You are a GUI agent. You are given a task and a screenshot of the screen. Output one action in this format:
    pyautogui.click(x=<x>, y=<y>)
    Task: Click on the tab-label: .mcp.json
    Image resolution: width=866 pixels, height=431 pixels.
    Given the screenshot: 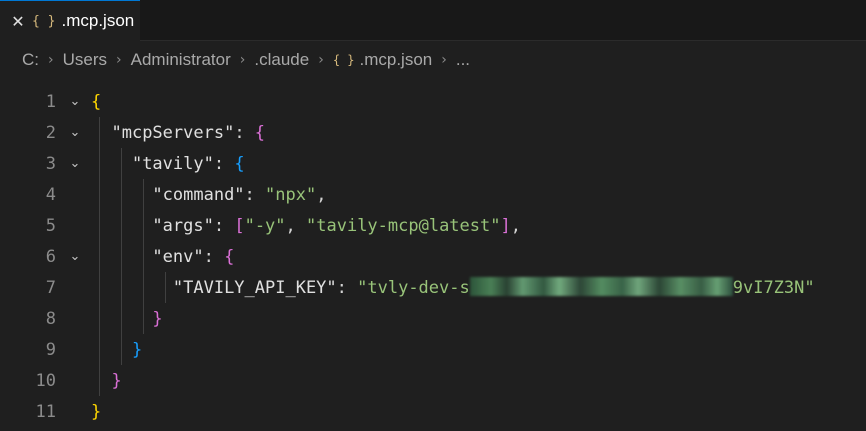 What is the action you would take?
    pyautogui.click(x=98, y=20)
    